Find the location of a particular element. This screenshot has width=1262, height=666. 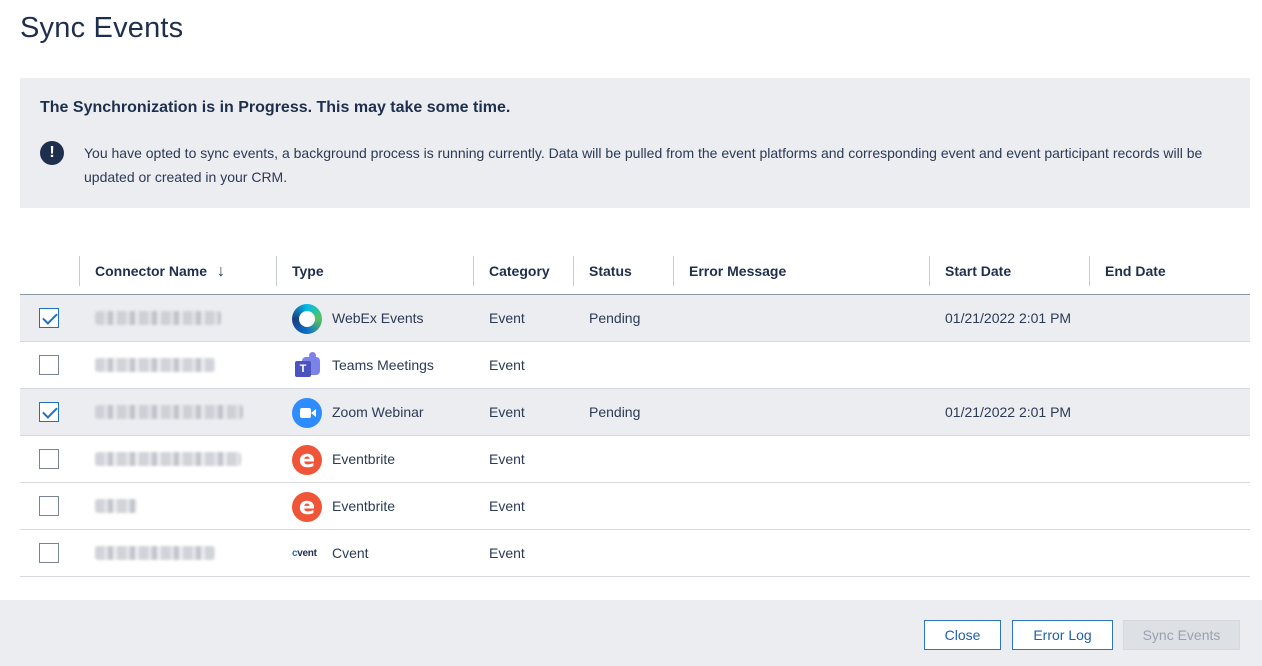

close-button: Close is located at coordinates (962, 635).